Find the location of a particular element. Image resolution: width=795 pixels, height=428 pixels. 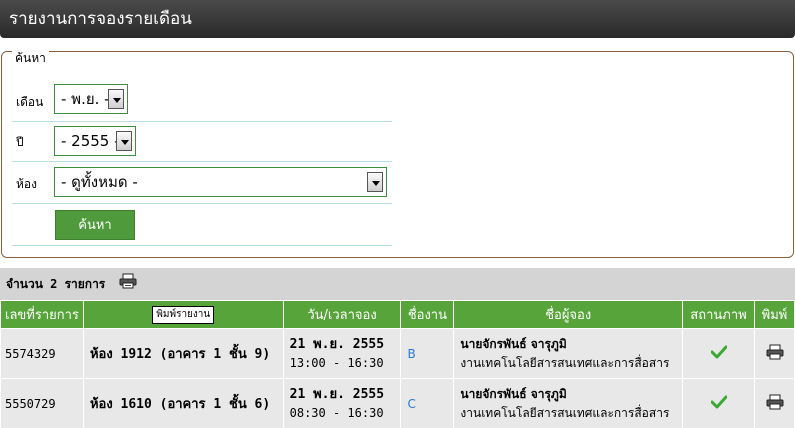

tooltip-print-report: พิมพ์รายงาน is located at coordinates (183, 314).